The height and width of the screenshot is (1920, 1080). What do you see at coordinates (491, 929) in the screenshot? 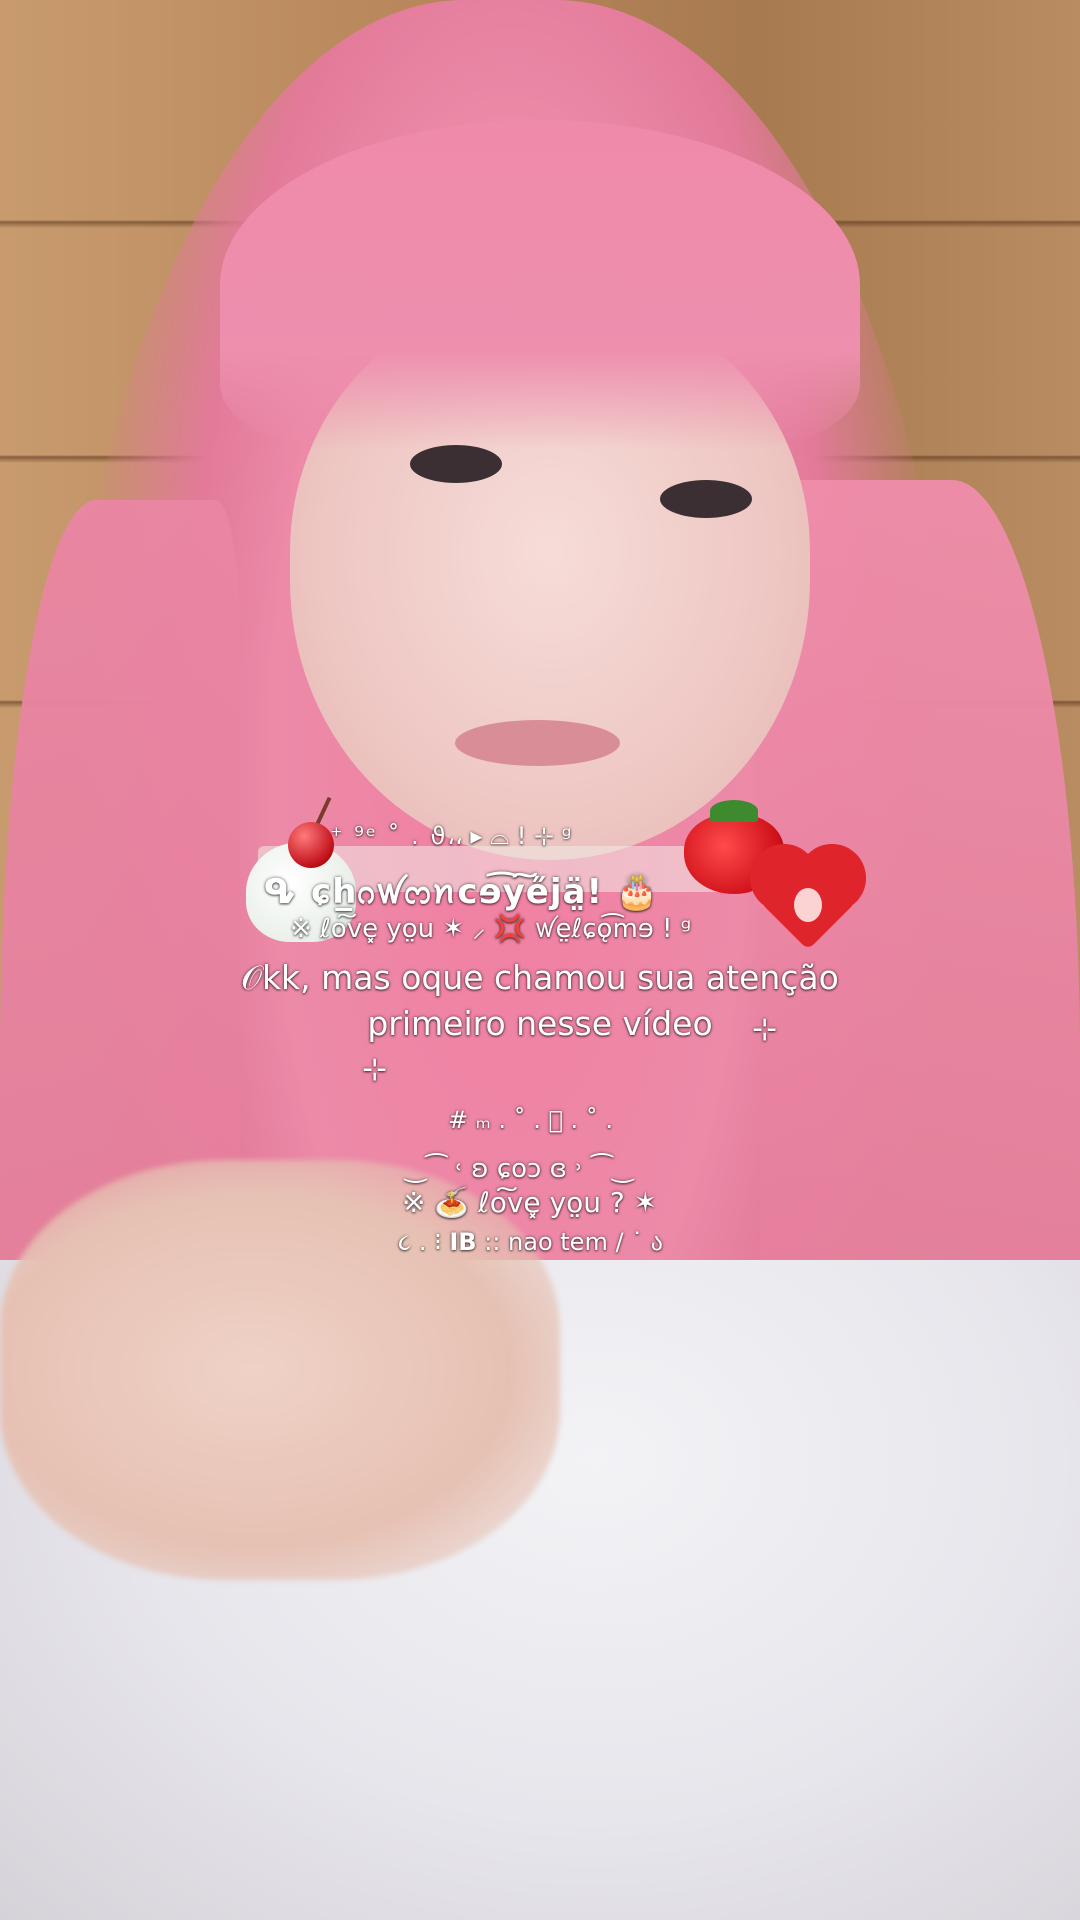
I see `decorative-love-line: ※ ℓo͠ve͓ yo̤u ✶ ⸝ 💢 ꪝe̤ℓɕǫ͡mɘ ! ᵍ` at bounding box center [491, 929].